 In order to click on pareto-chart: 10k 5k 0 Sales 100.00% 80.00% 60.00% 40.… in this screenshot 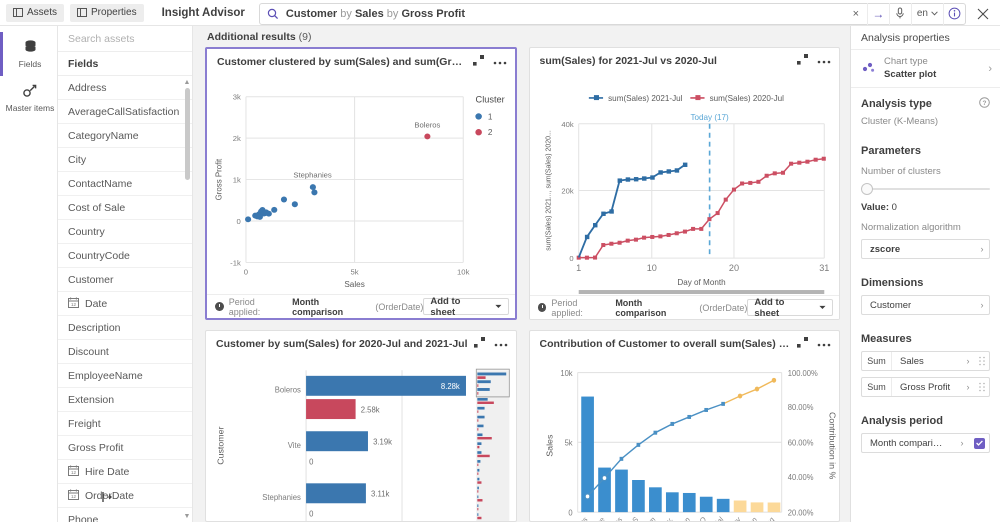, I will do `click(685, 439)`.